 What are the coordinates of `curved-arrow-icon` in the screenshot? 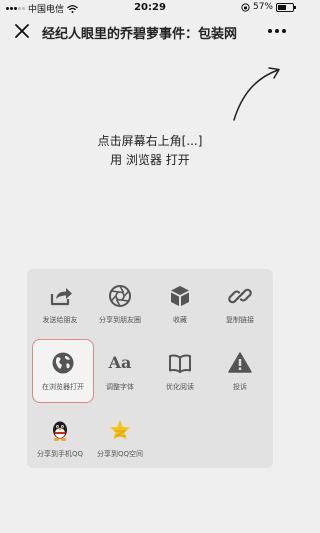 It's located at (256, 94).